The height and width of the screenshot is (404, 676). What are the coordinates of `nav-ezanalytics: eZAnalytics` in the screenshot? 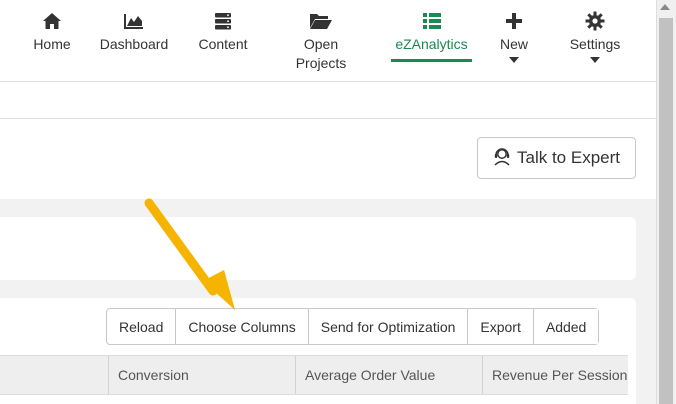 It's located at (431, 41).